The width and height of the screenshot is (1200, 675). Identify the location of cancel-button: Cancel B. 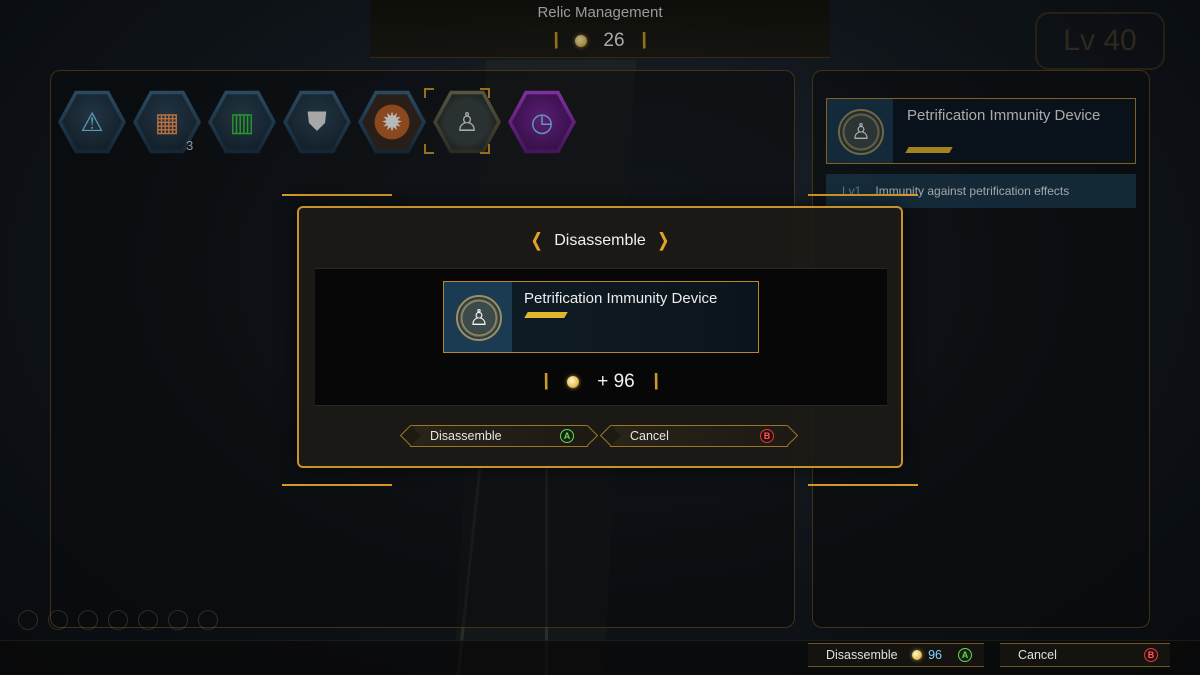
(699, 436).